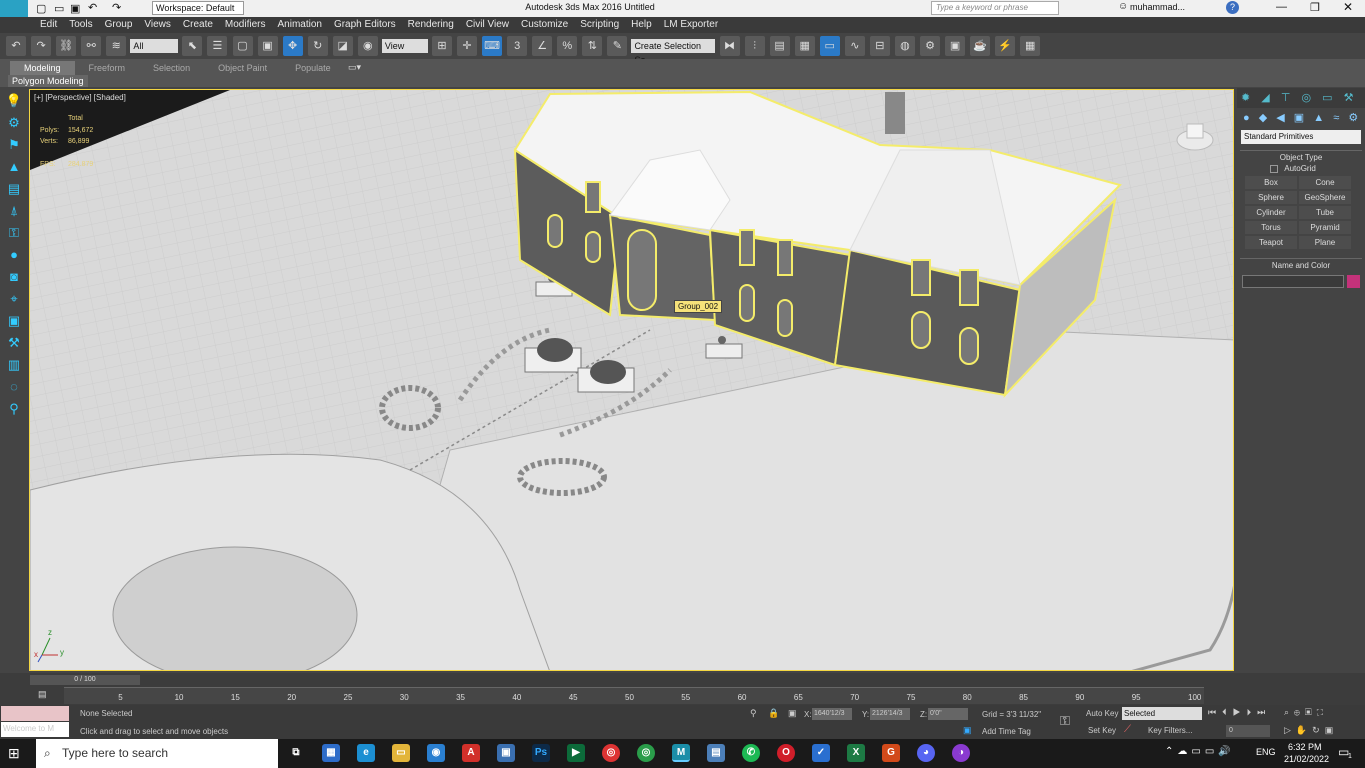  I want to click on ribbon-tab-selection: Selection, so click(171, 68).